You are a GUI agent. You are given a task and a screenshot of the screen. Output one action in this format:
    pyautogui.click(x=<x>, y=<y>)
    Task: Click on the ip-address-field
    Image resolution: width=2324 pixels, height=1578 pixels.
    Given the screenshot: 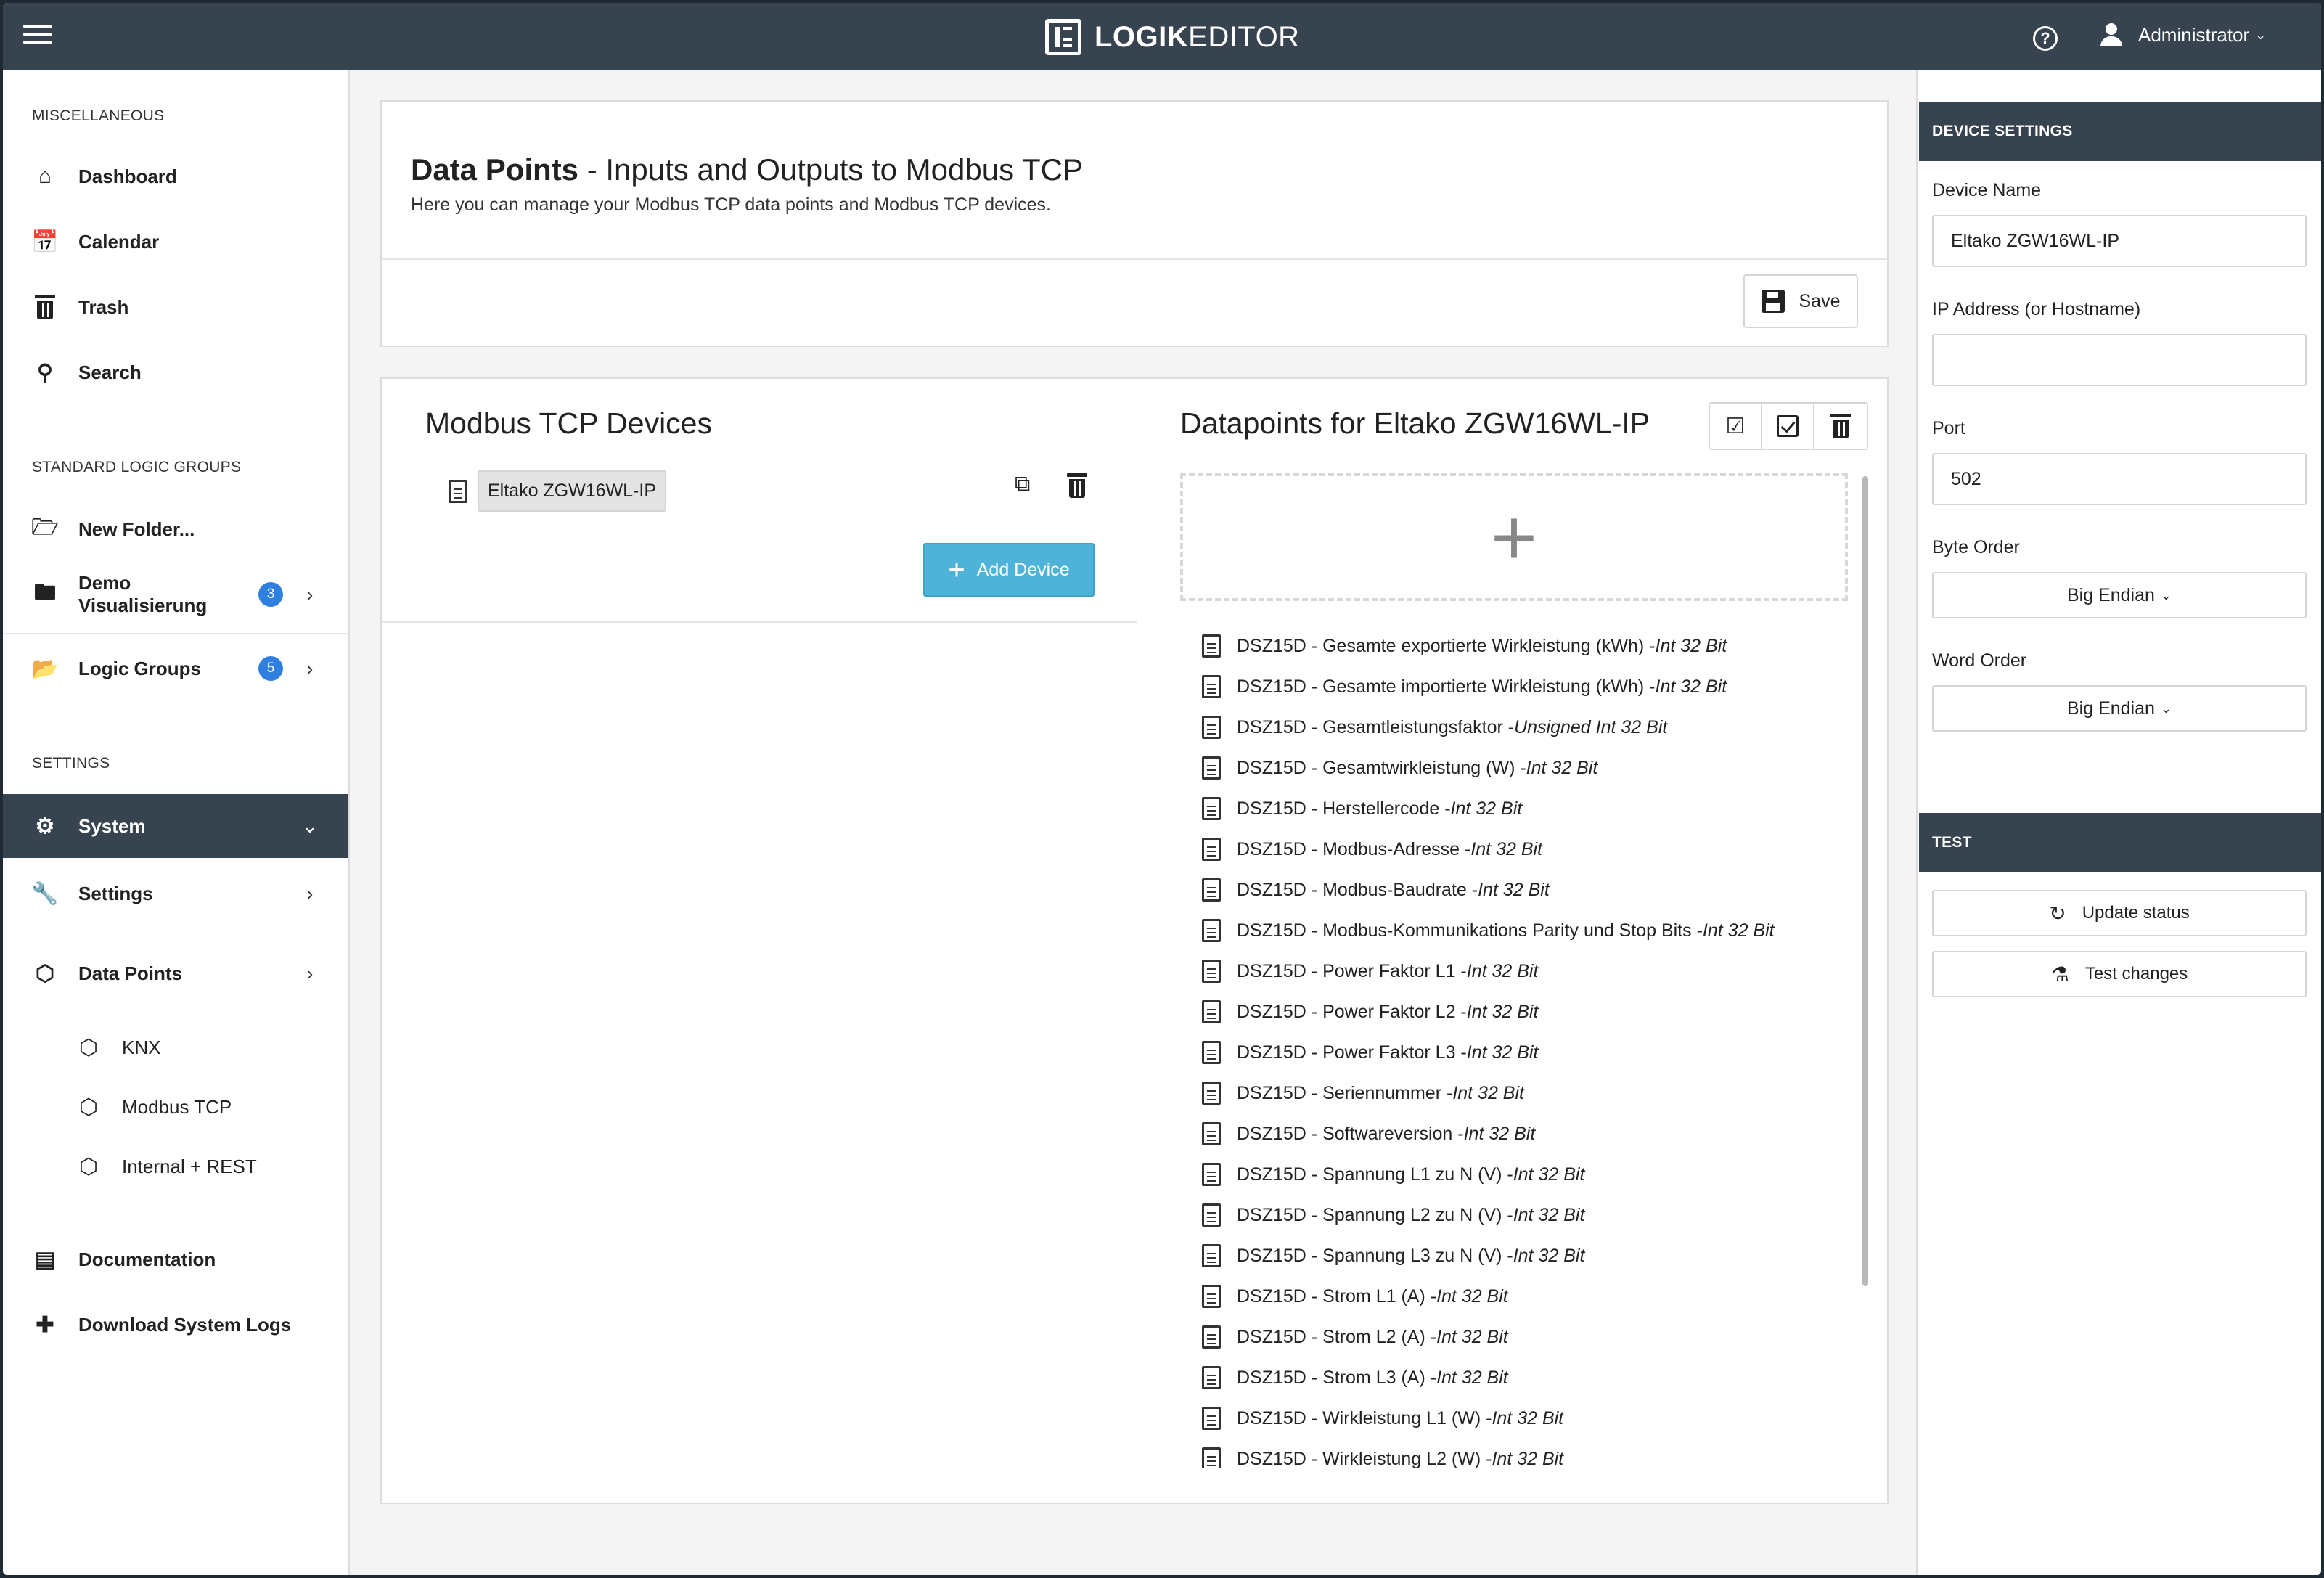 What is the action you would take?
    pyautogui.click(x=2119, y=360)
    